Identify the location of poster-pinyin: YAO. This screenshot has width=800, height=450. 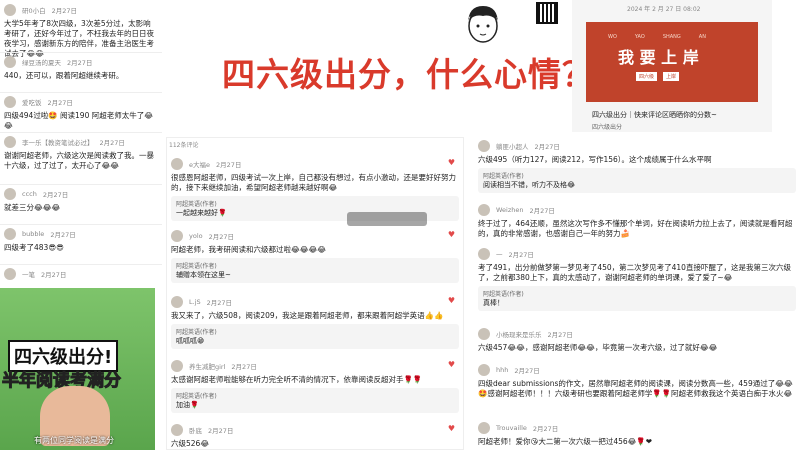
(639, 37).